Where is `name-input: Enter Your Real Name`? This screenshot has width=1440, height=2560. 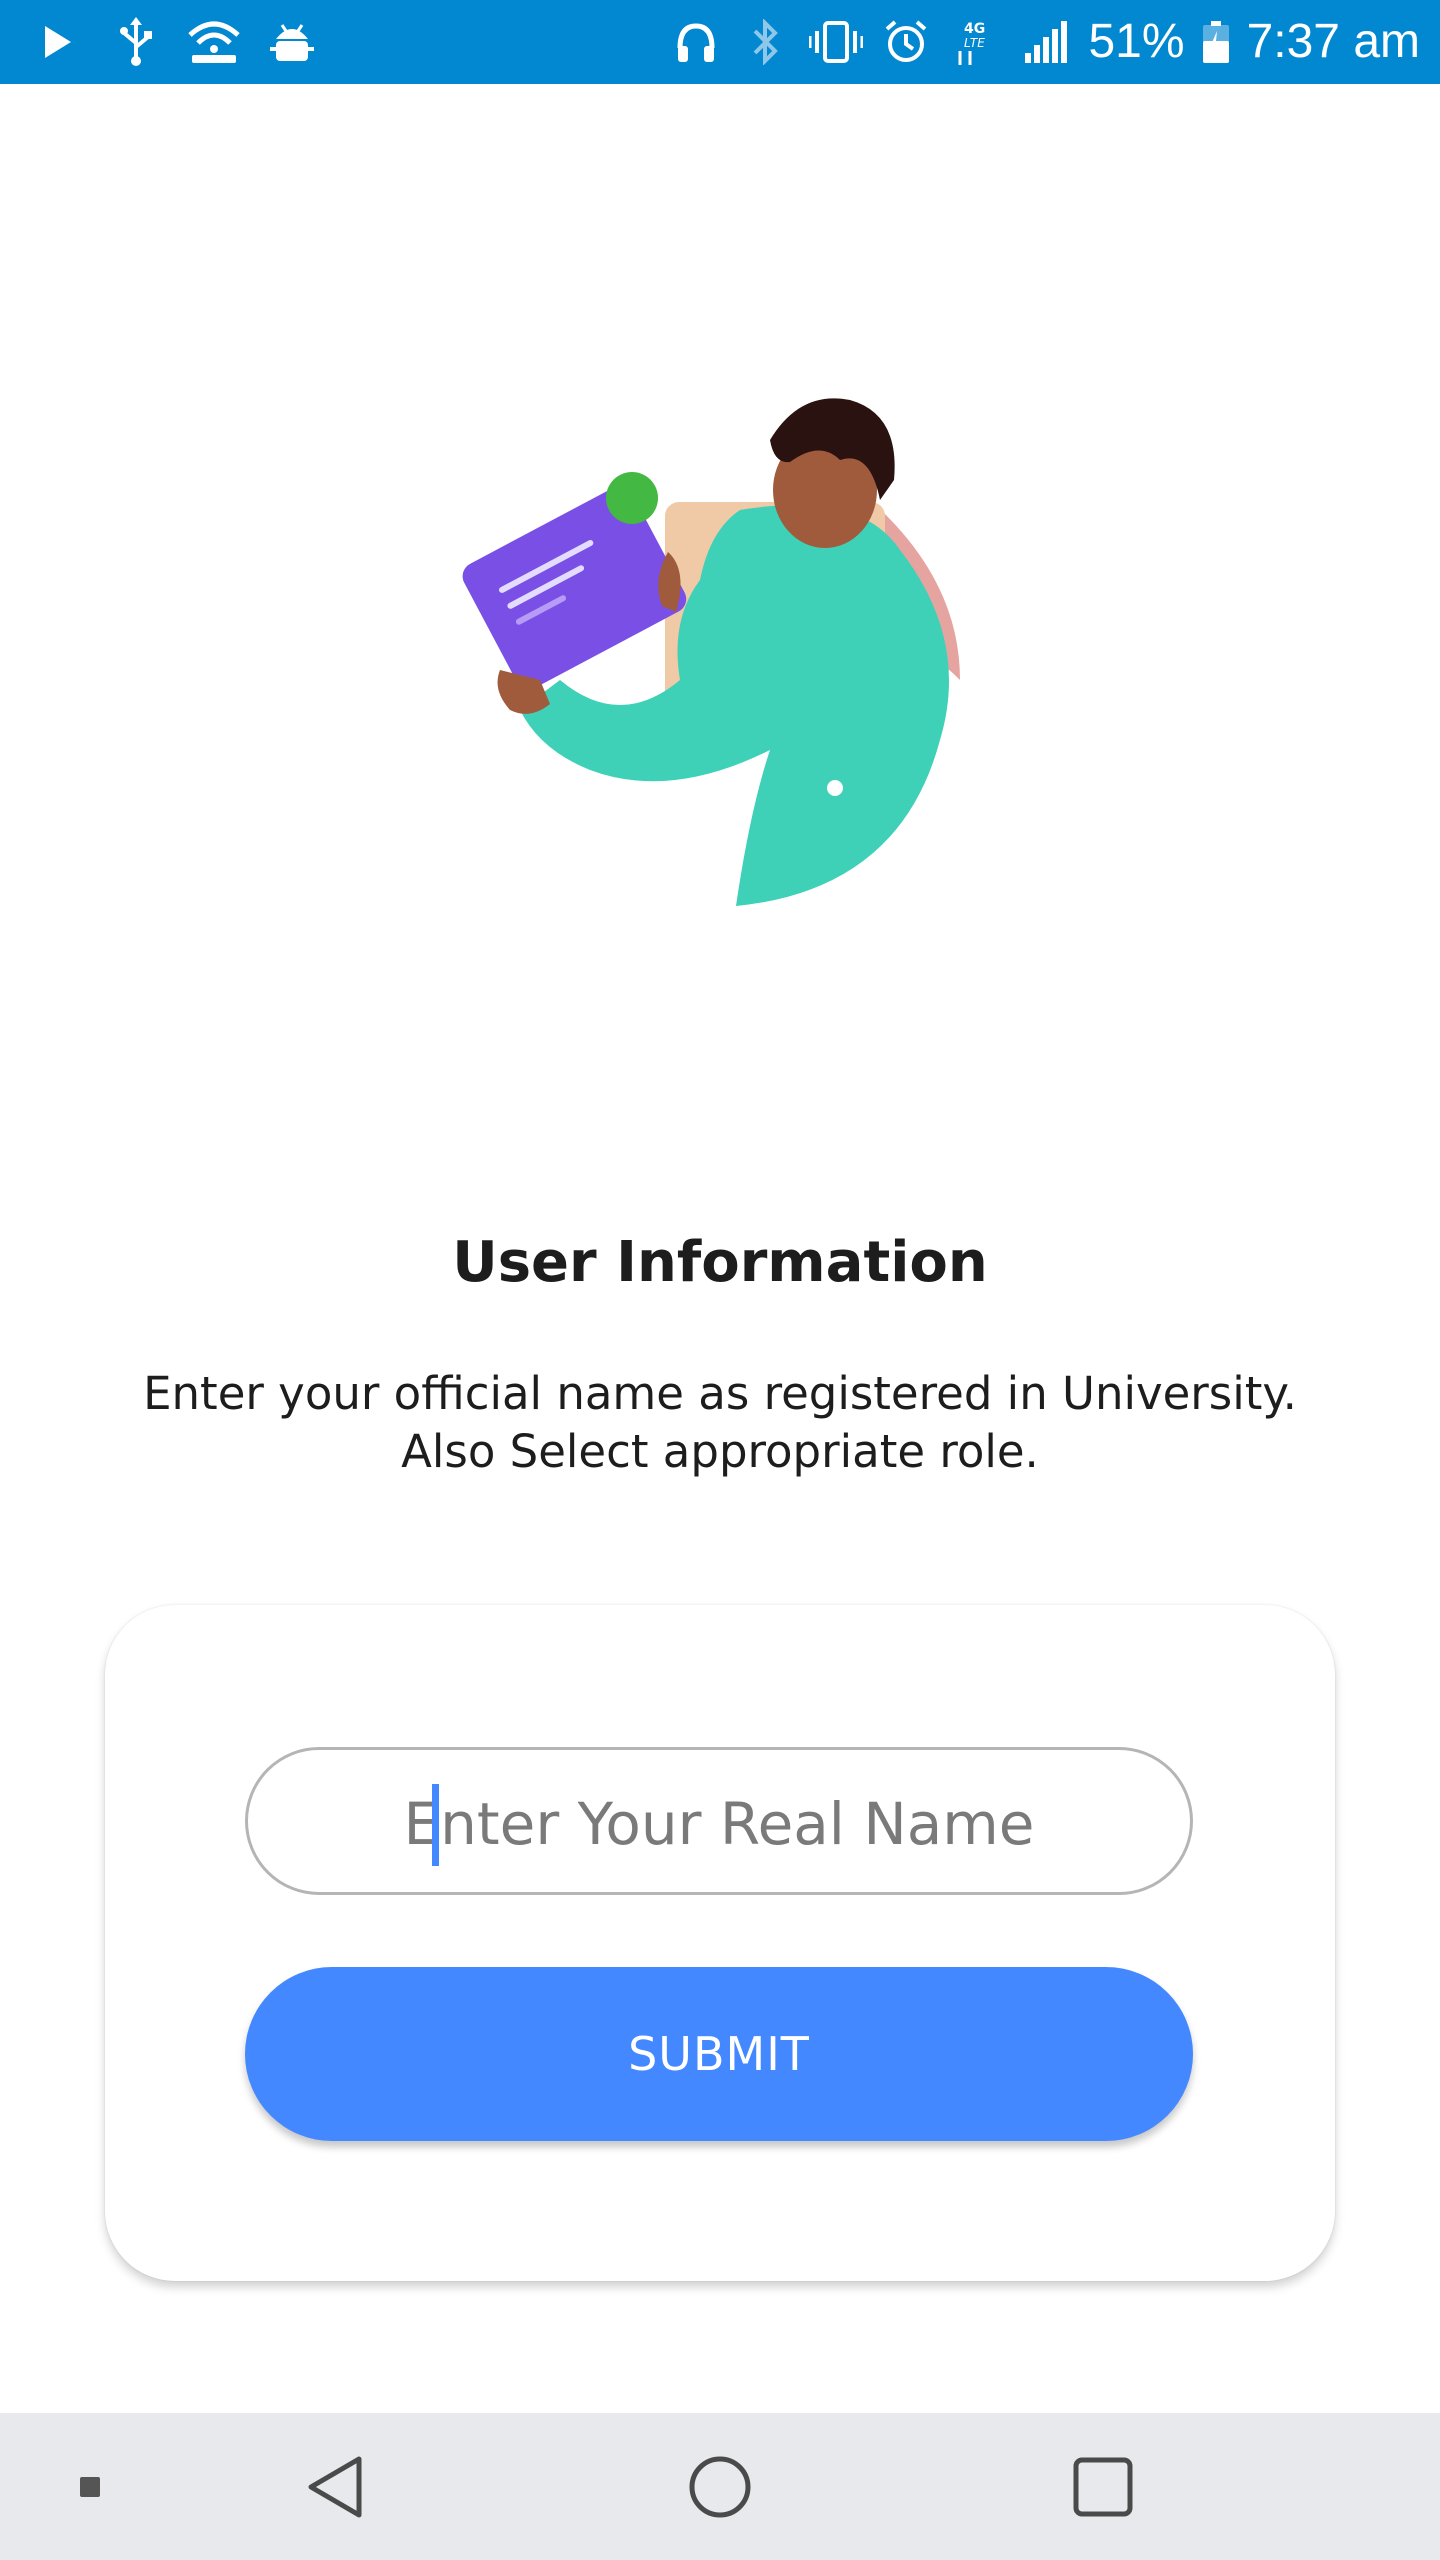 name-input: Enter Your Real Name is located at coordinates (719, 1821).